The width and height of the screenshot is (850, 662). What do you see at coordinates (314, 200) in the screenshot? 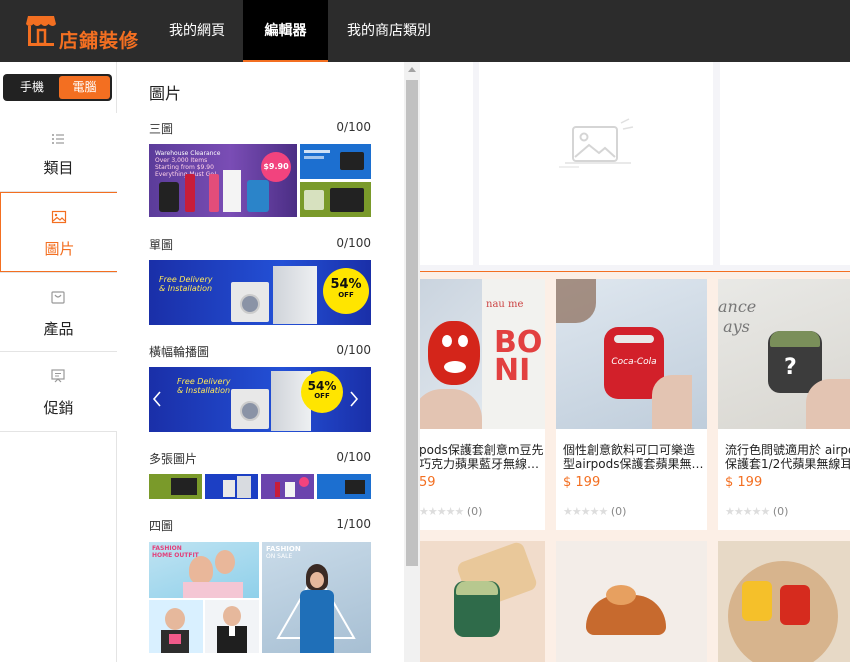
I see `product-box-graphic` at bounding box center [314, 200].